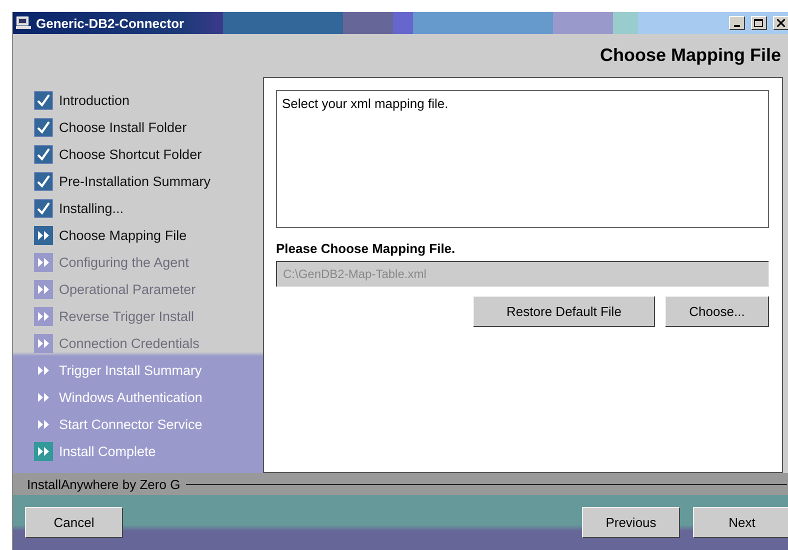  Describe the element at coordinates (564, 311) in the screenshot. I see `restore-default-button: Restore Default File` at that location.